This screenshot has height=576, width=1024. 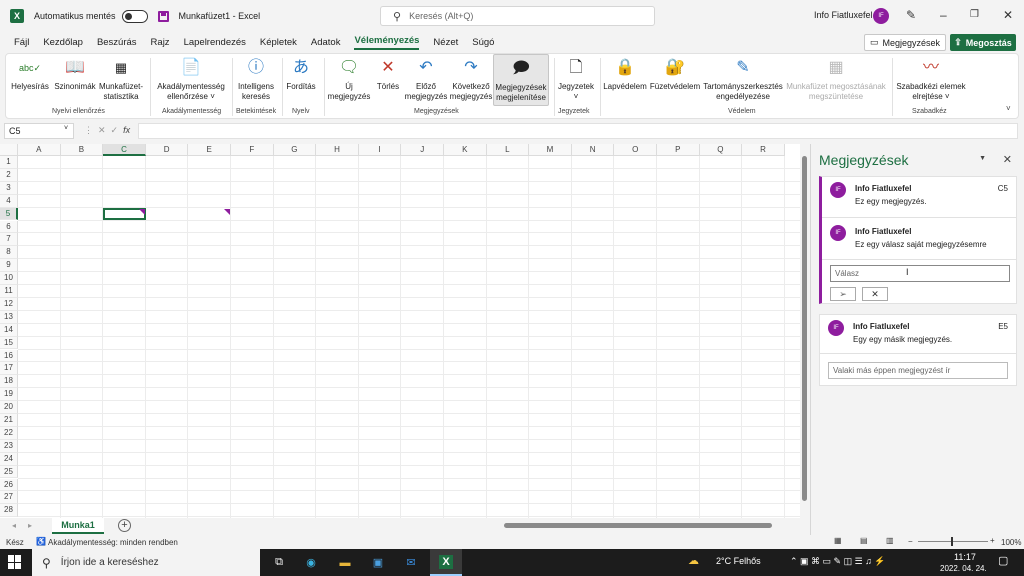 I want to click on minimize-icon: –, so click(x=943, y=15).